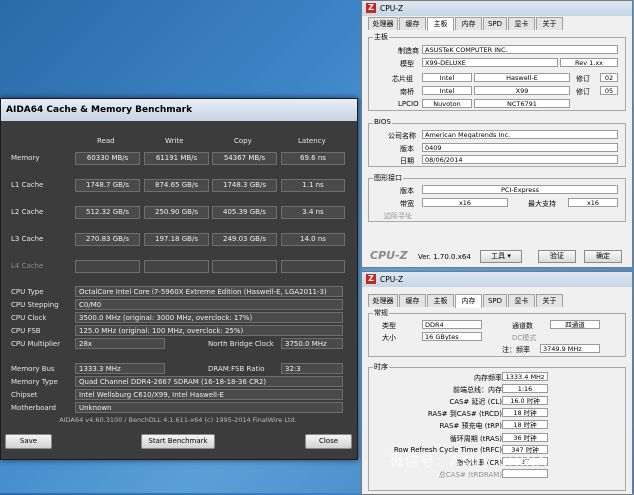  I want to click on cpuz1-titlebar: Z CPU-Z, so click(497, 8).